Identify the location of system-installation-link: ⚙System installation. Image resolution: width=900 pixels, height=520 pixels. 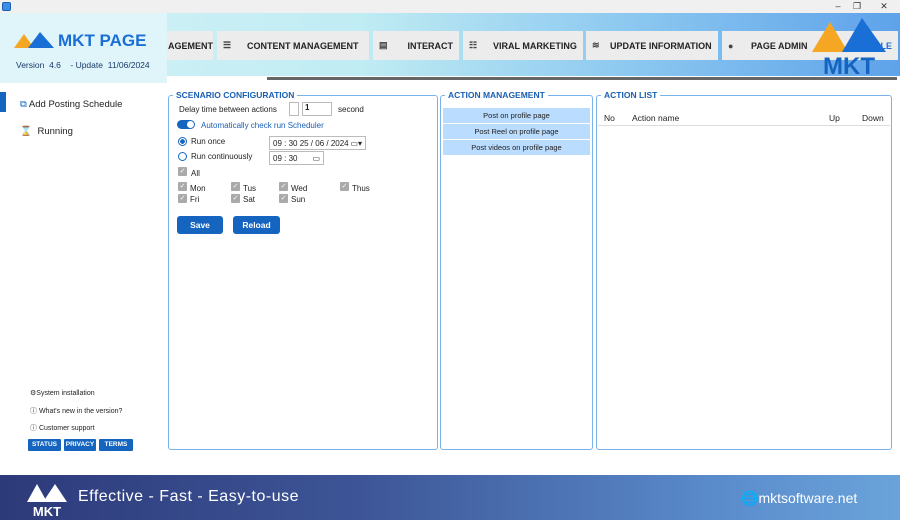
(62, 393).